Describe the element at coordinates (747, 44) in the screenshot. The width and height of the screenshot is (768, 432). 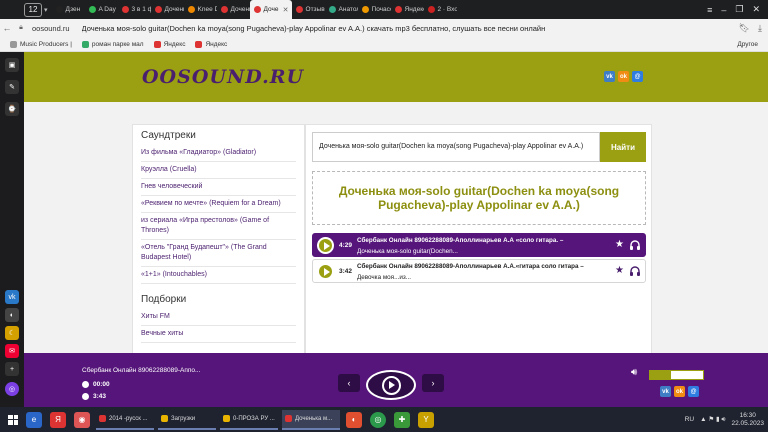
I see `bookmarks-other: Другое` at that location.